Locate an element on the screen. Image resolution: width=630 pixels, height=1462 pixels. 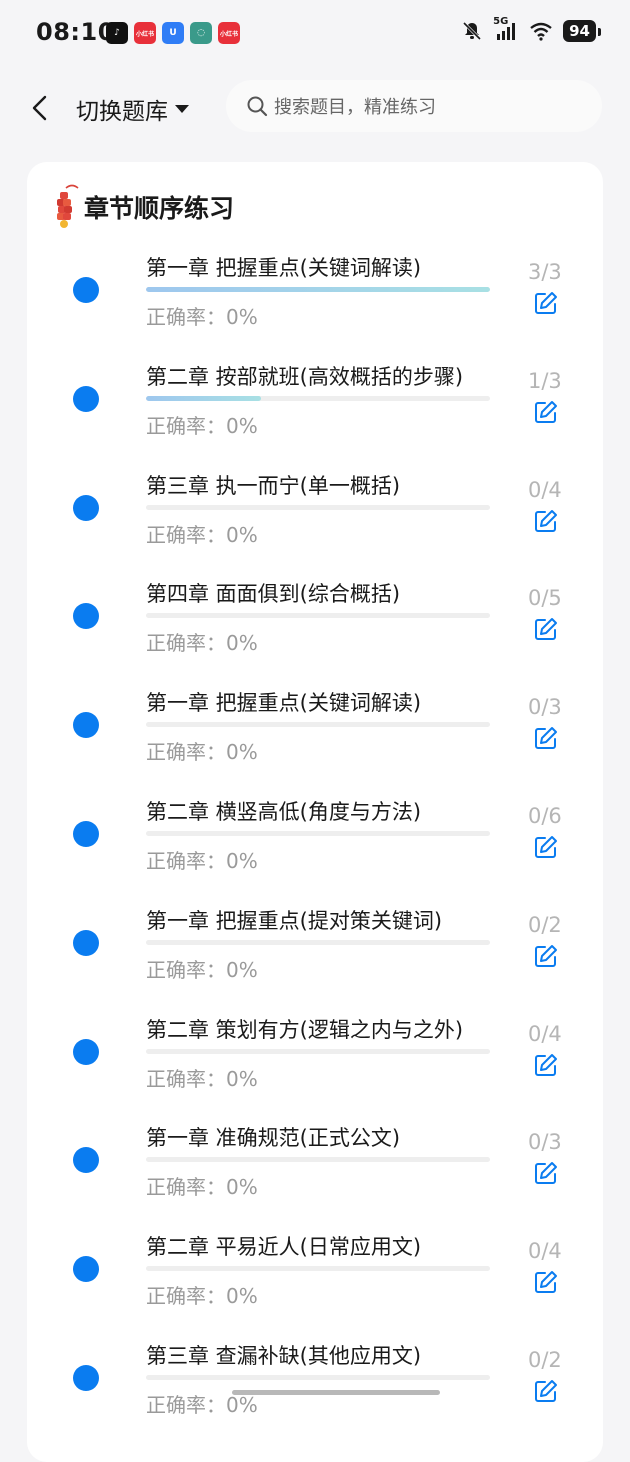
chapter-item: 第二章 按部就班(高效概括的步骤) 正确率：0% 1/3 is located at coordinates (315, 413).